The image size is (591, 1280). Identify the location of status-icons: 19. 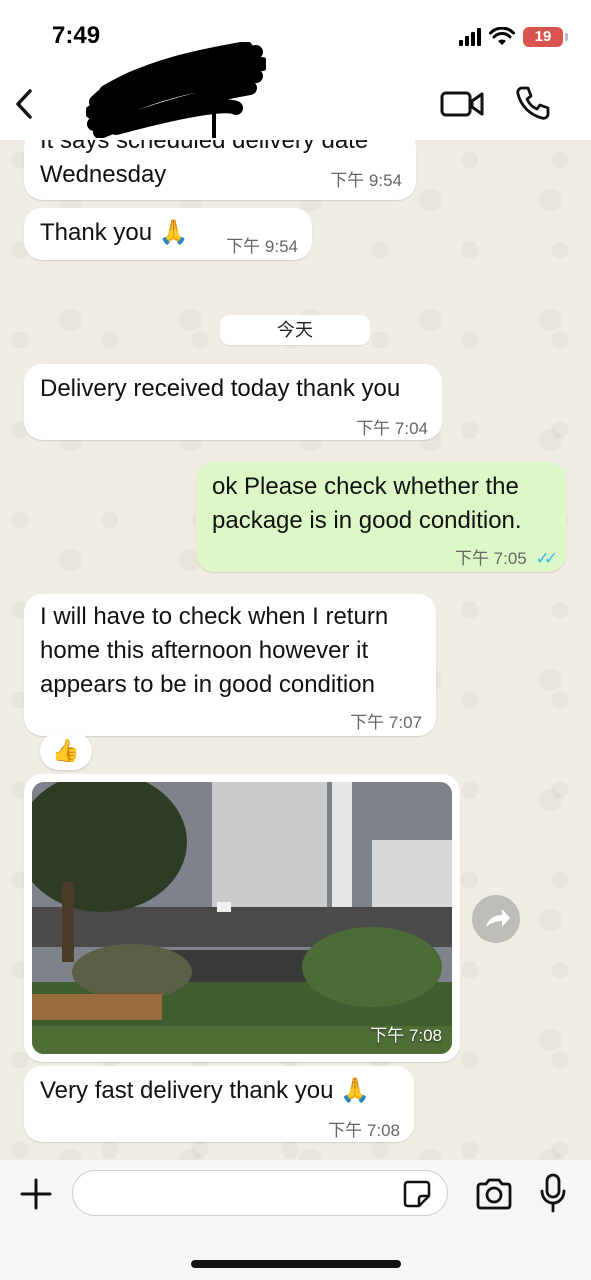
(513, 37).